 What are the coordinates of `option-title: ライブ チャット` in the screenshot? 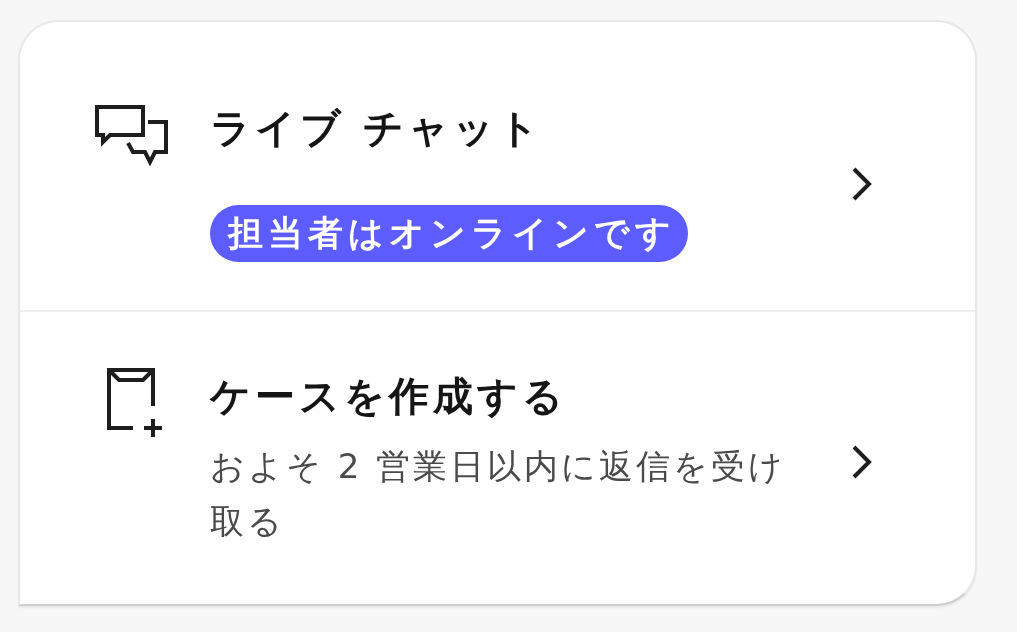 It's located at (377, 128).